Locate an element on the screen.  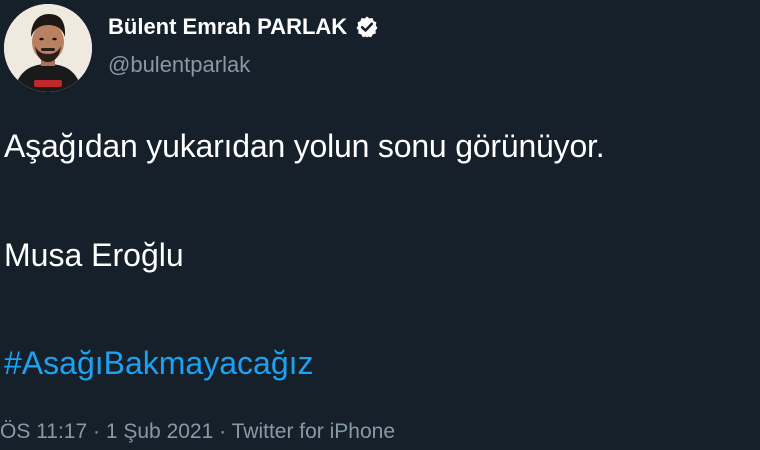
verified-badge-icon is located at coordinates (367, 27).